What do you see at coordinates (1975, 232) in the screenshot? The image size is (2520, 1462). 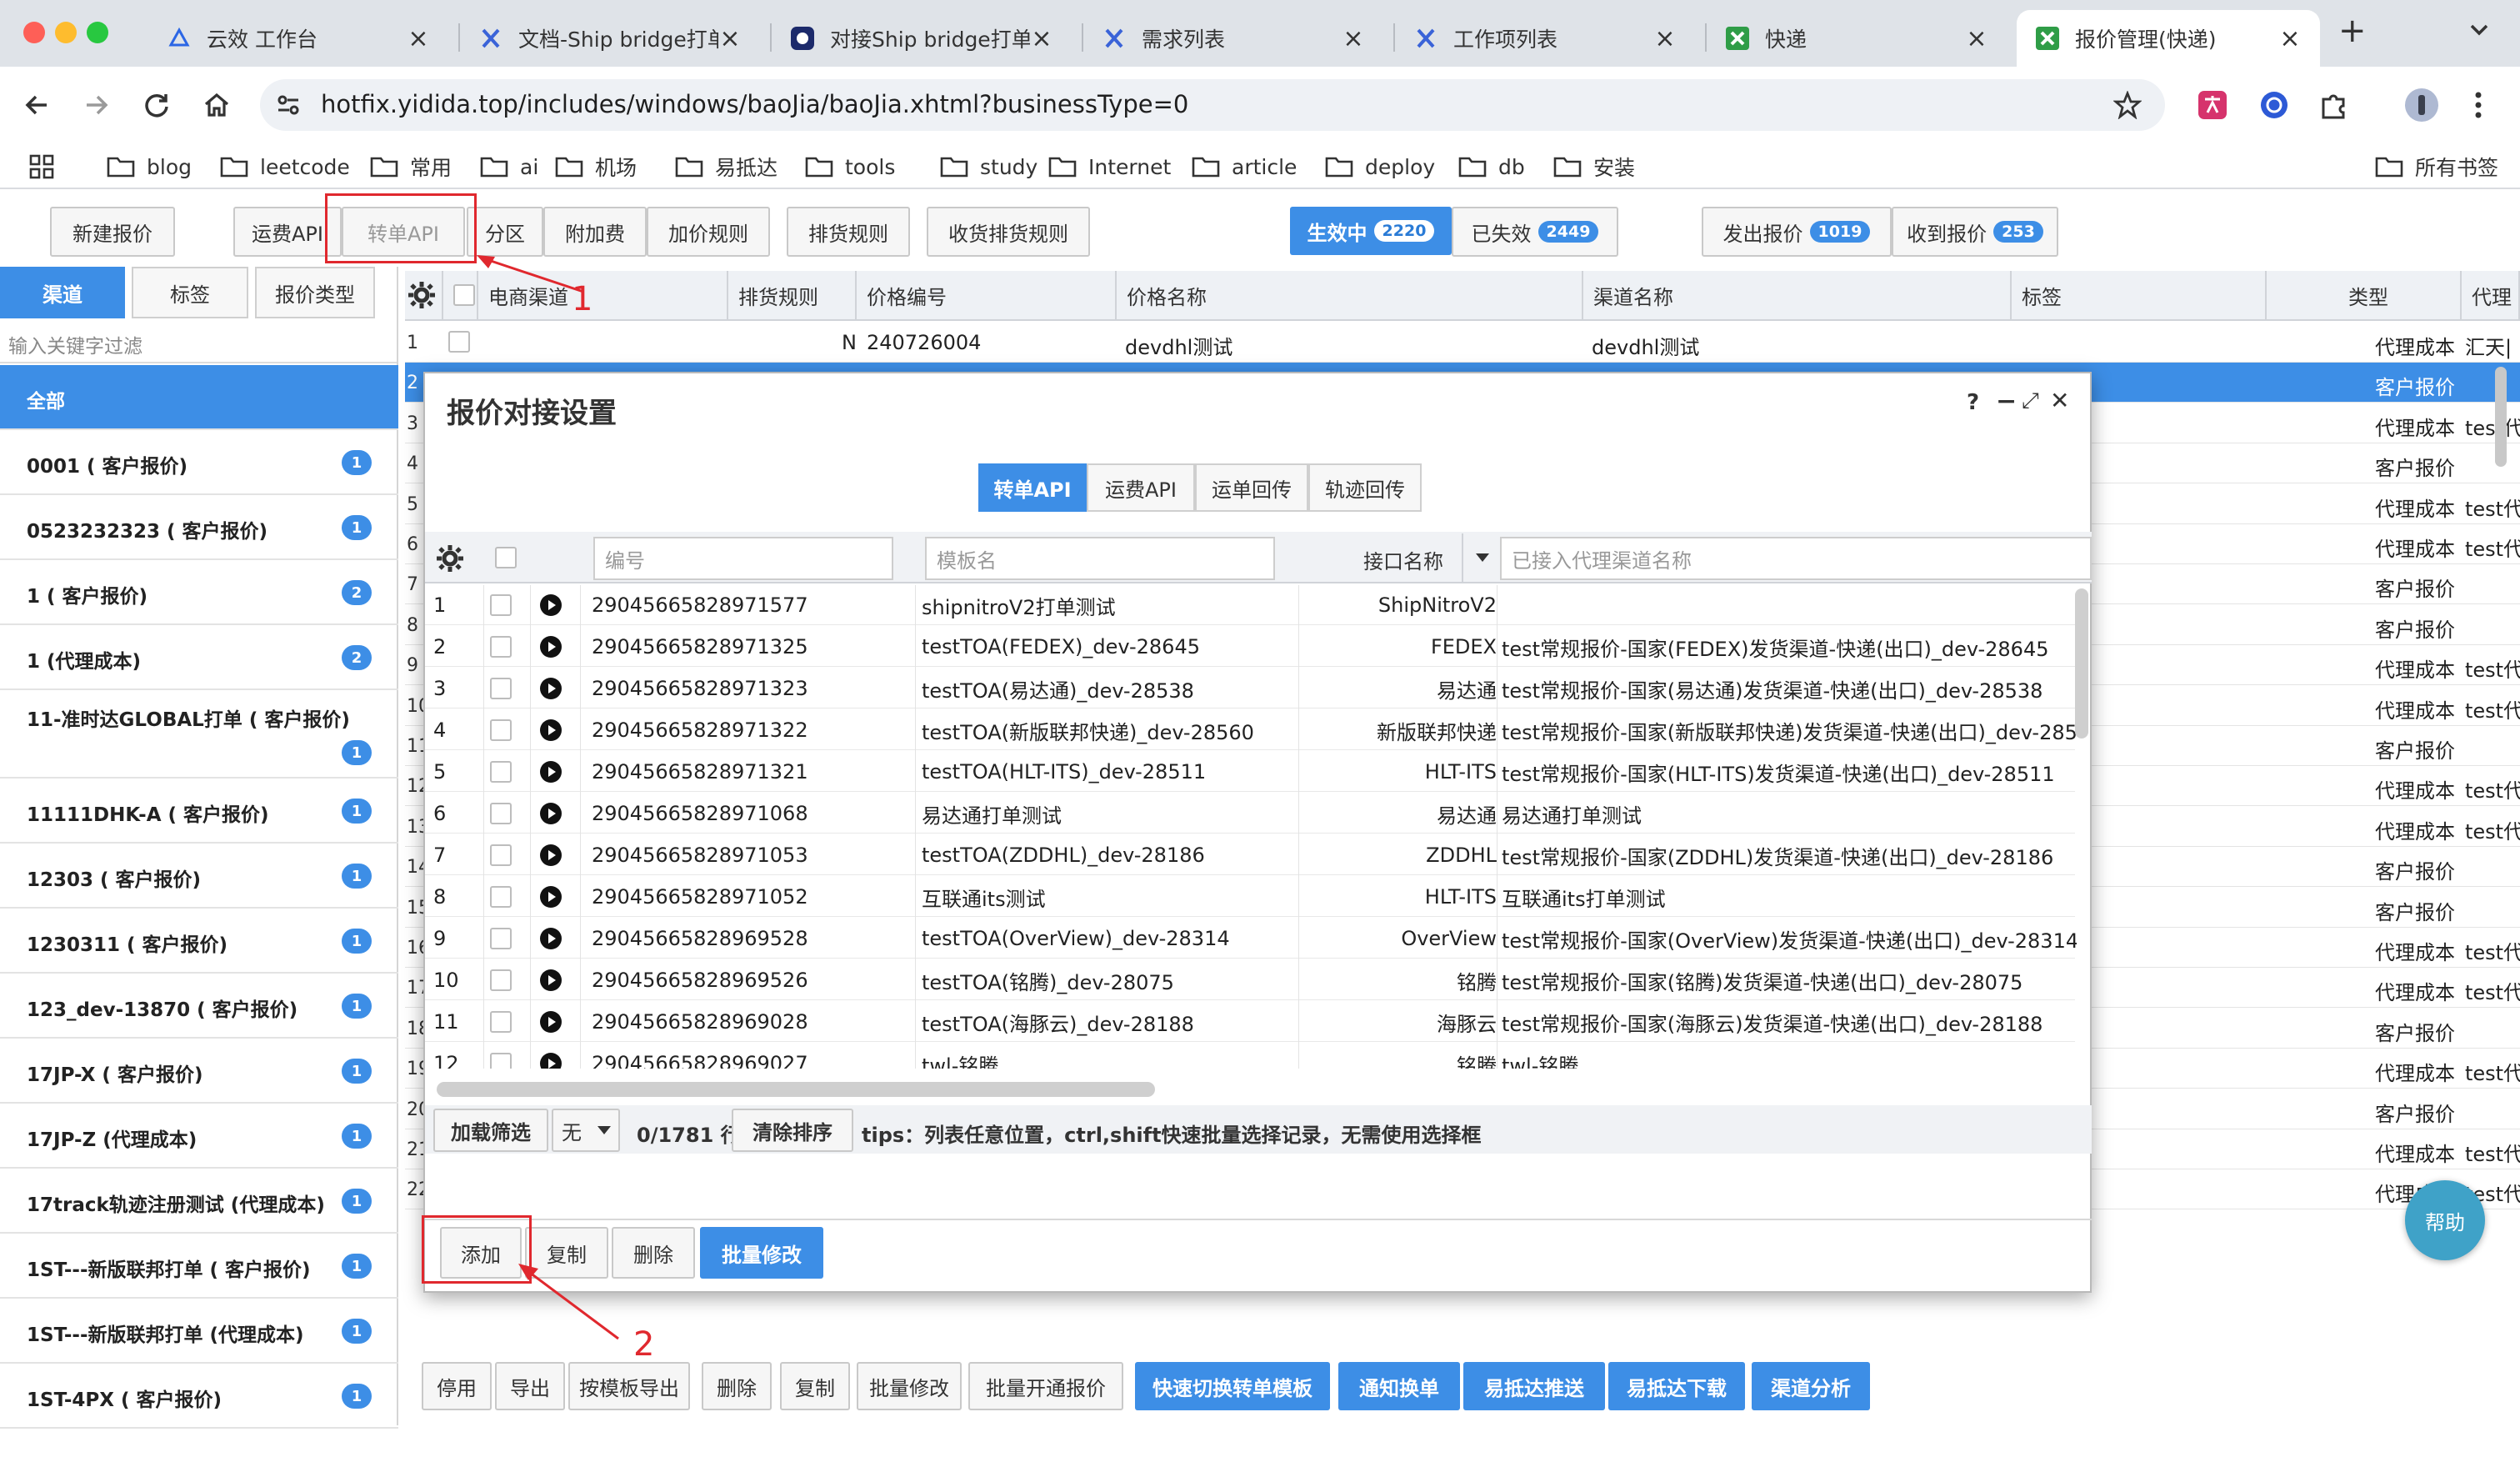 I see `received-quotes-button: 收到报价 253` at bounding box center [1975, 232].